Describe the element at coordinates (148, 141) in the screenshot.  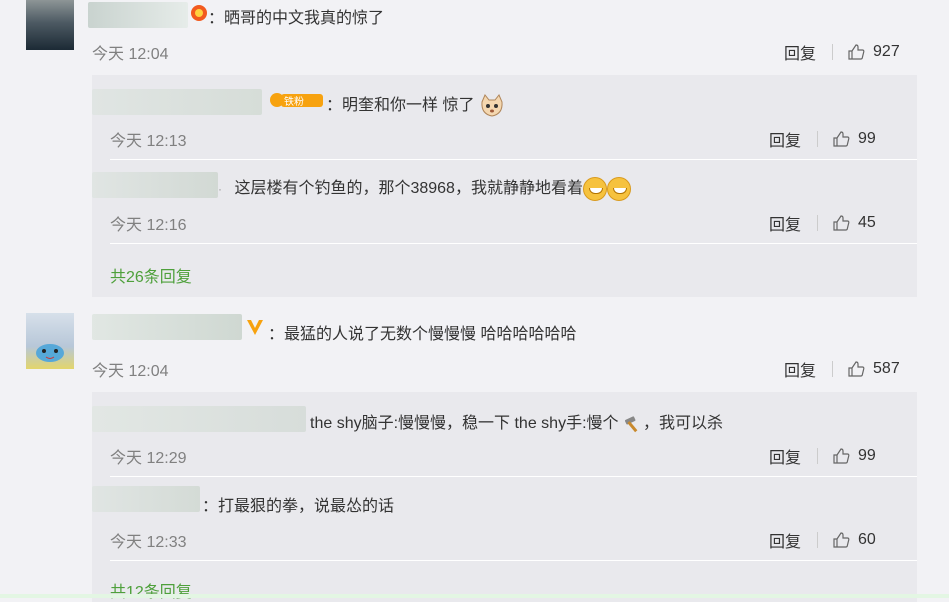
I see `reply-time: 今天 12:13` at that location.